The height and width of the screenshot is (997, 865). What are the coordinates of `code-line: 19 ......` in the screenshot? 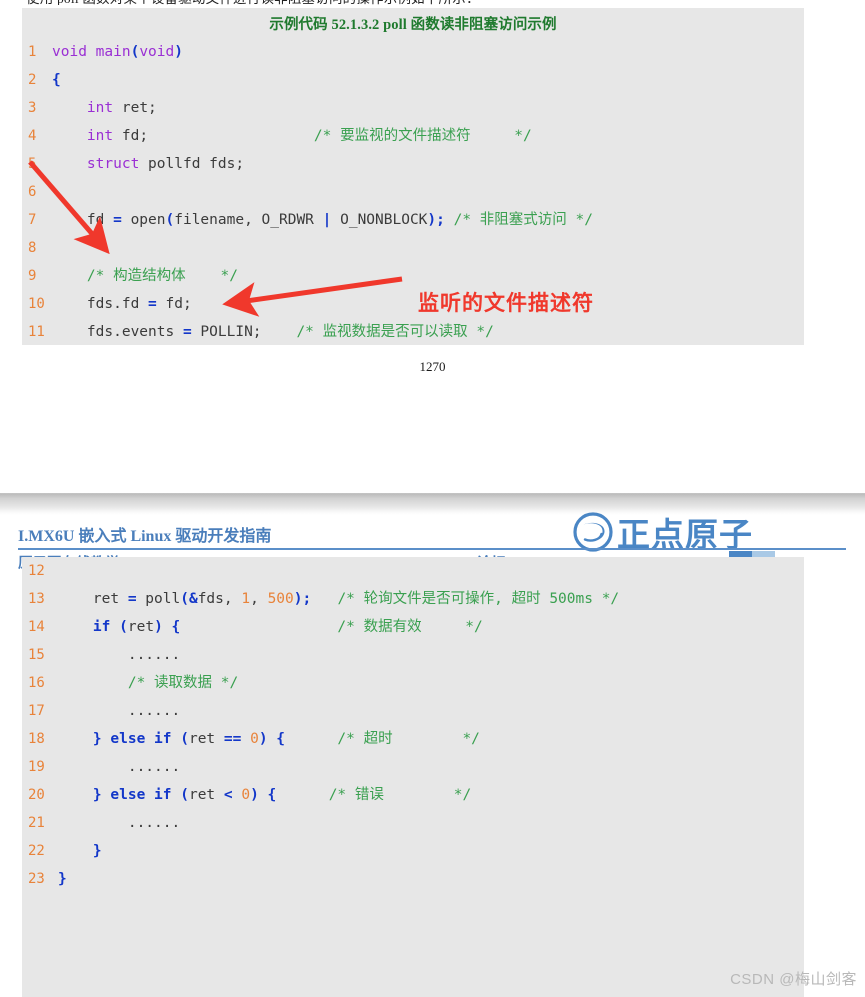 It's located at (413, 767).